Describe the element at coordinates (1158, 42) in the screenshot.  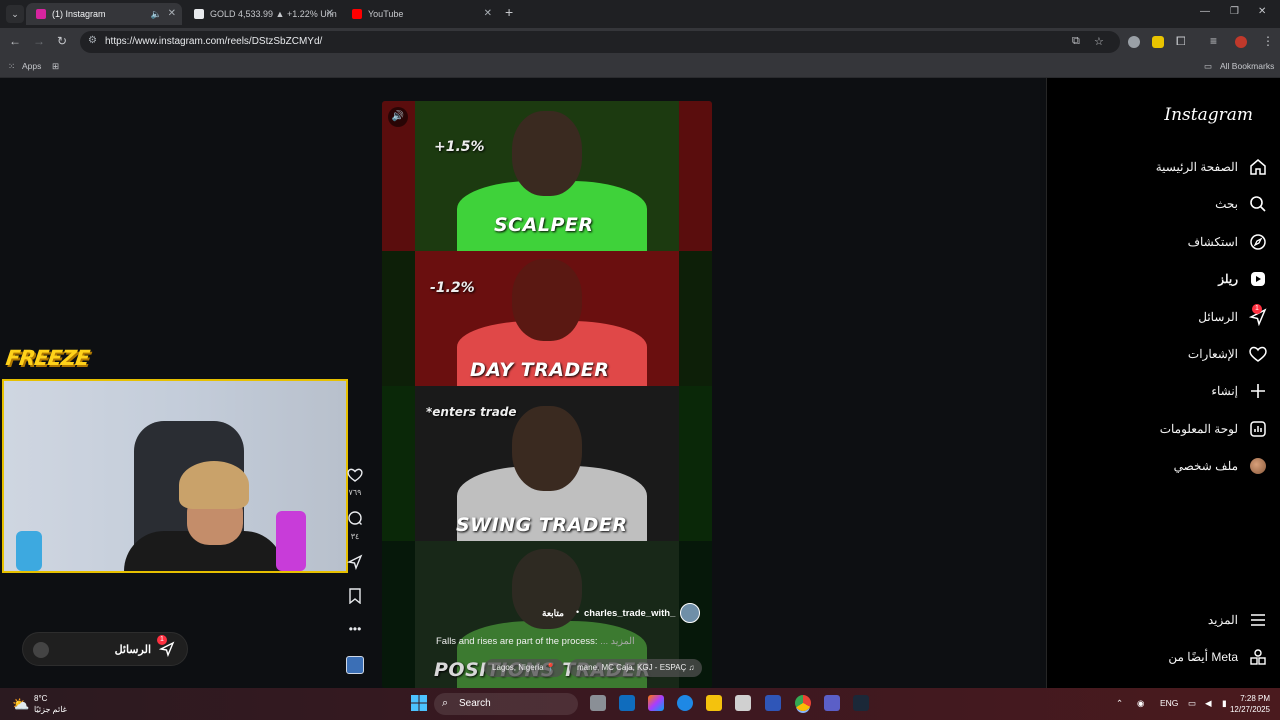
I see `extension-dollar-icon` at that location.